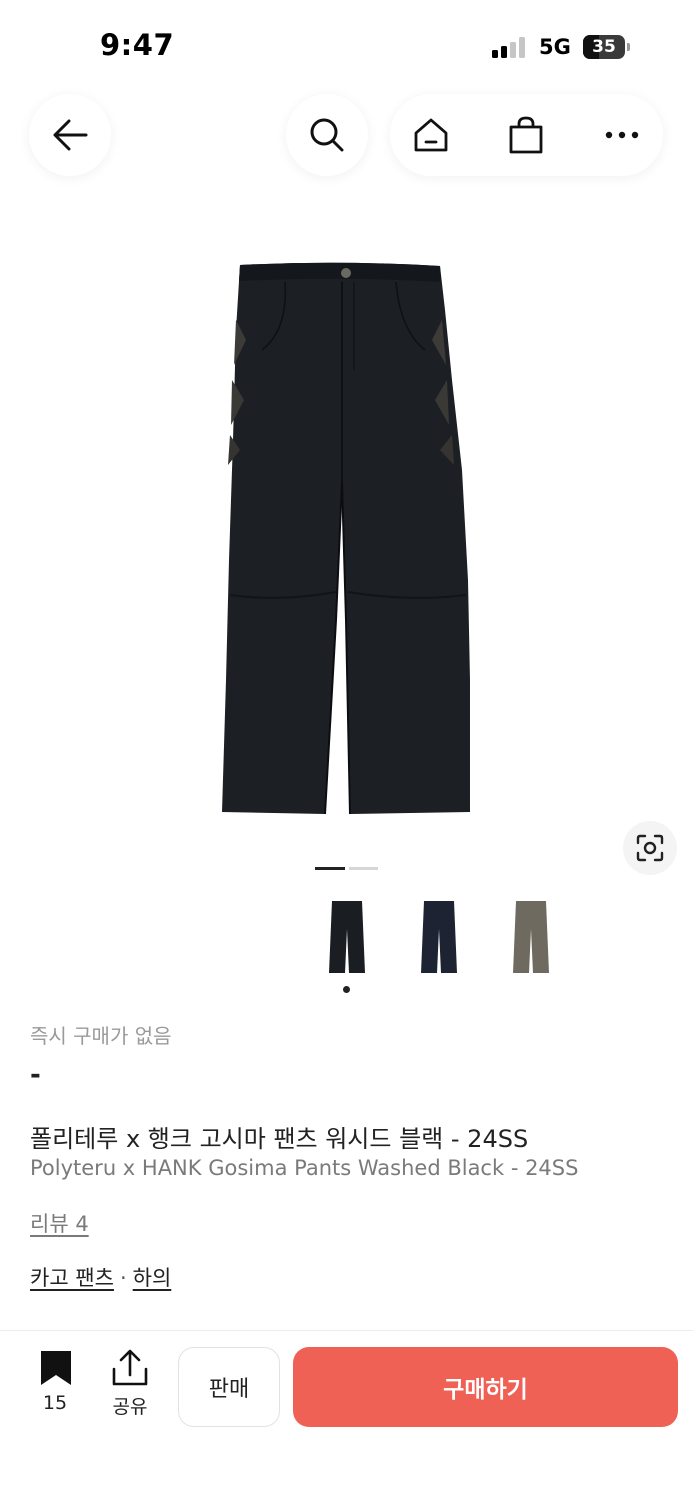 This screenshot has width=693, height=1501. I want to click on review-link: 리뷰 4, so click(59, 1223).